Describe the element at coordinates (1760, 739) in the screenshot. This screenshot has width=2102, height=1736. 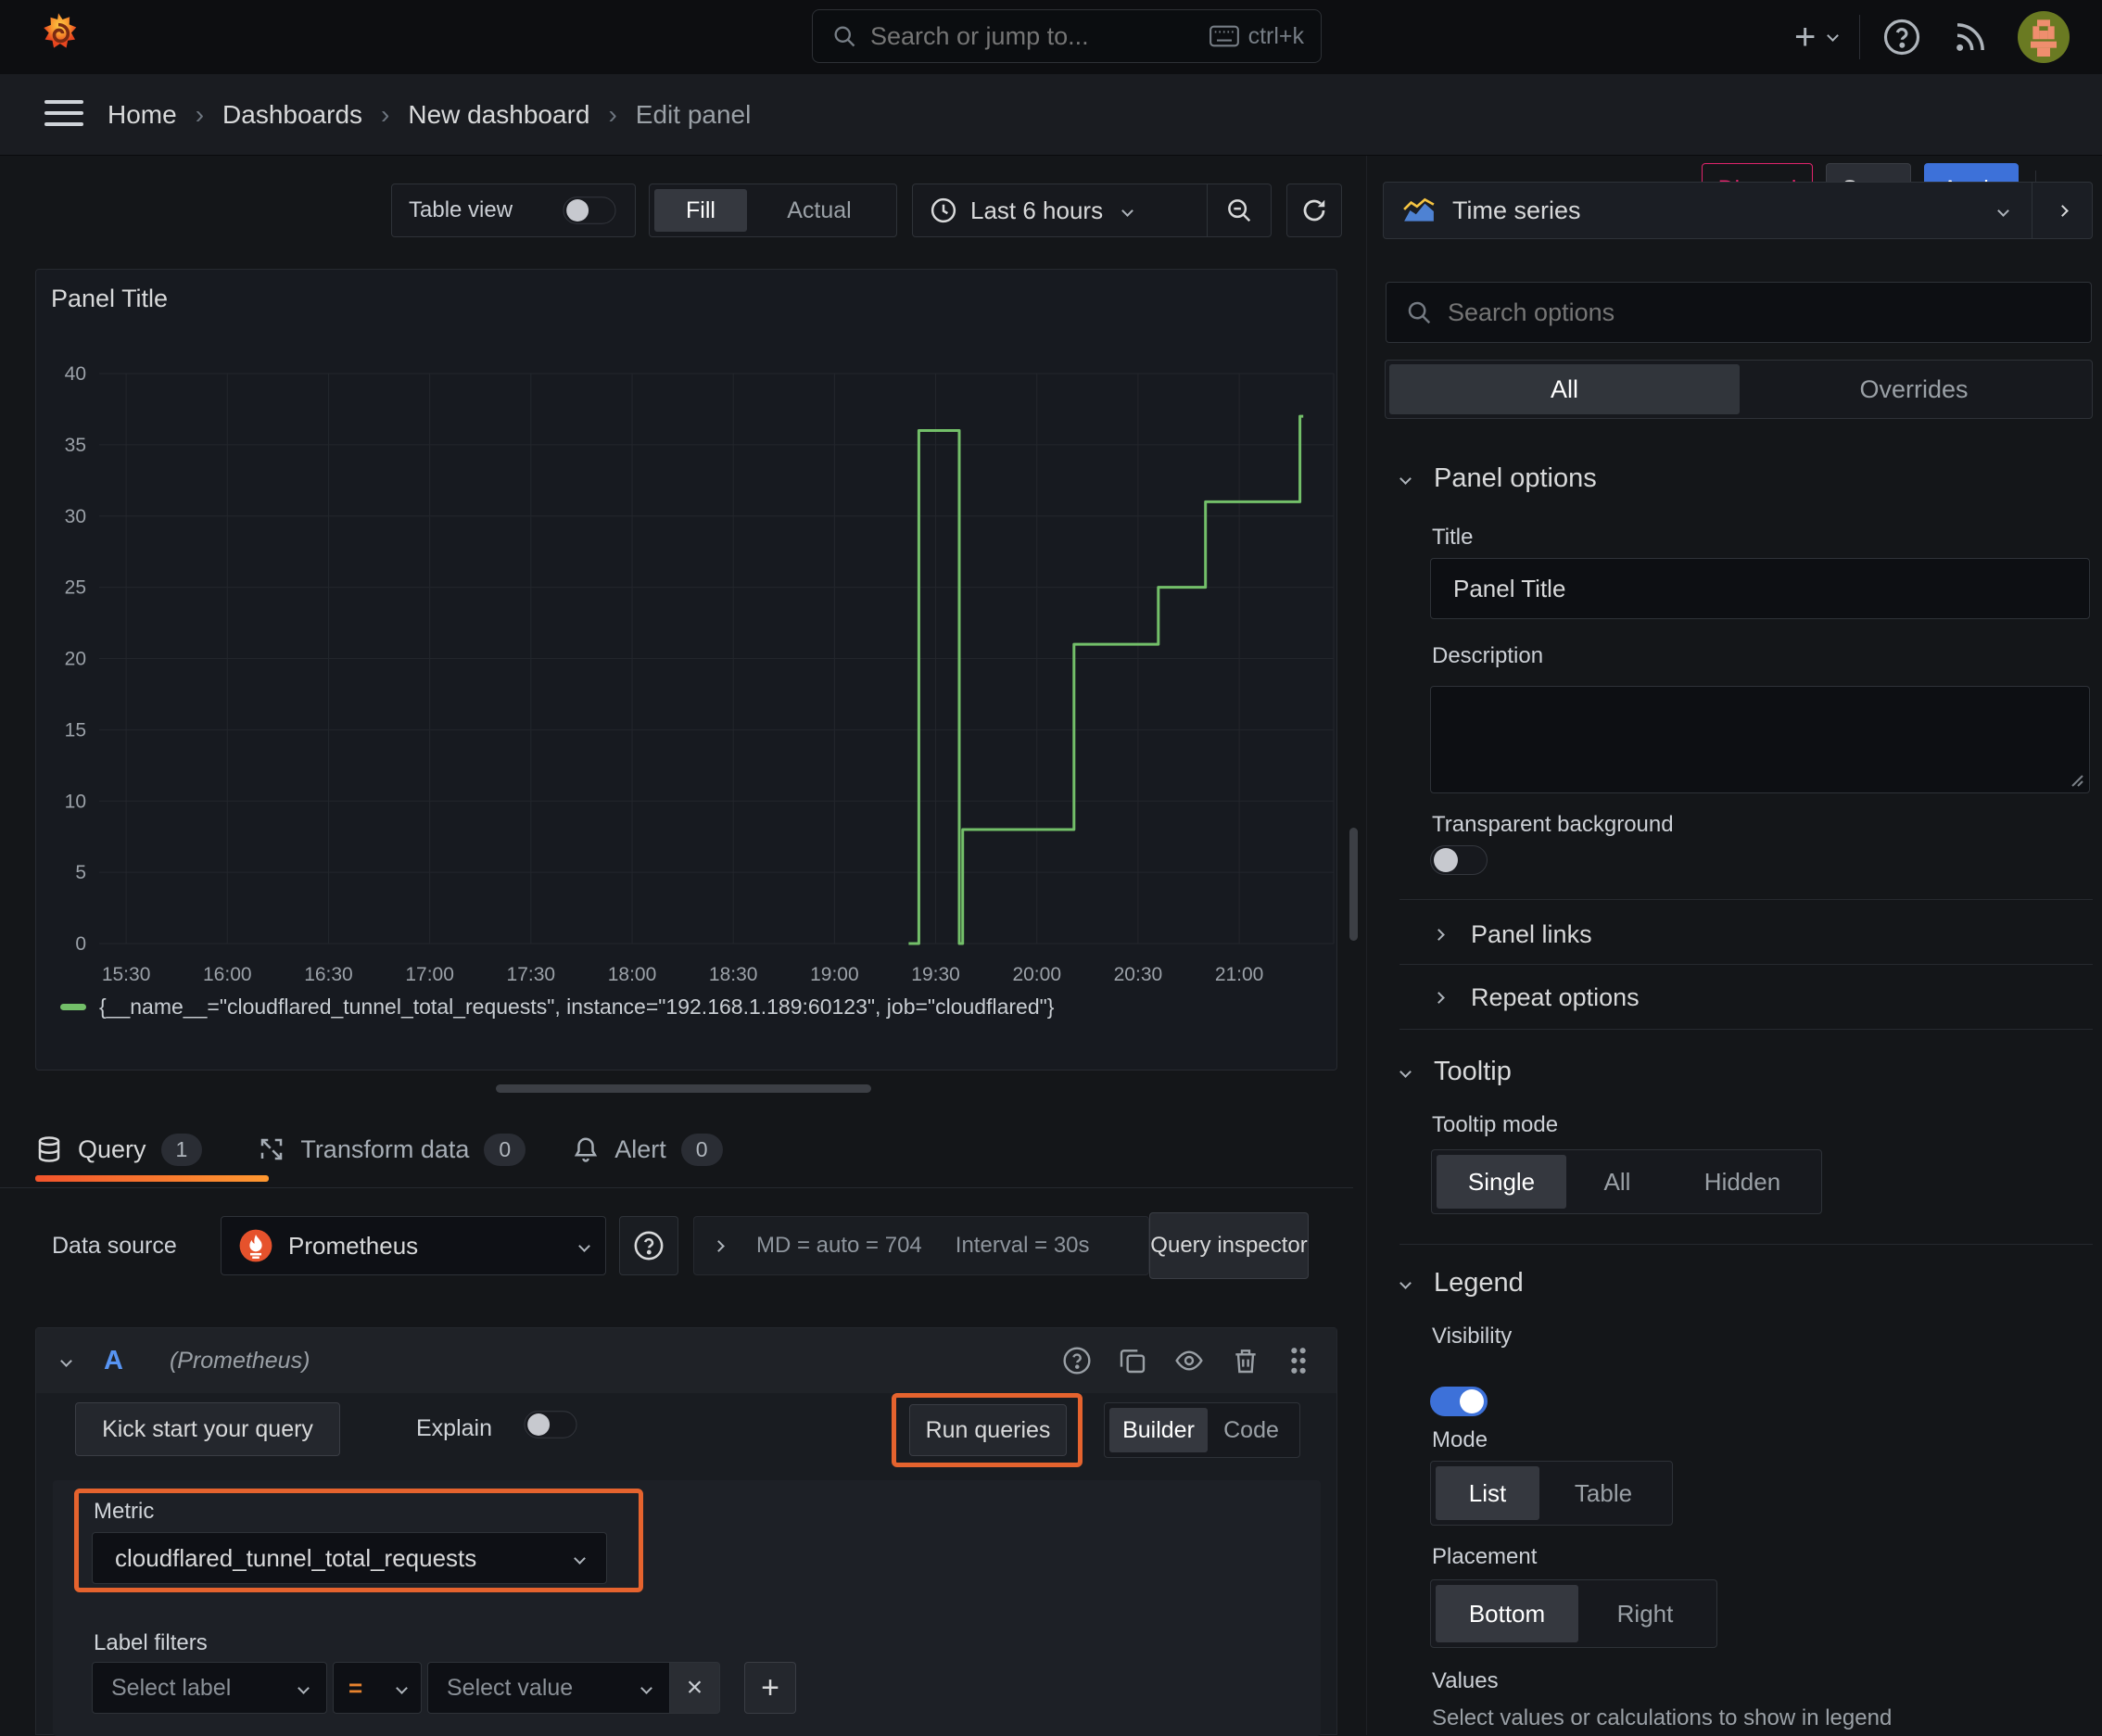
I see `description-textarea` at that location.